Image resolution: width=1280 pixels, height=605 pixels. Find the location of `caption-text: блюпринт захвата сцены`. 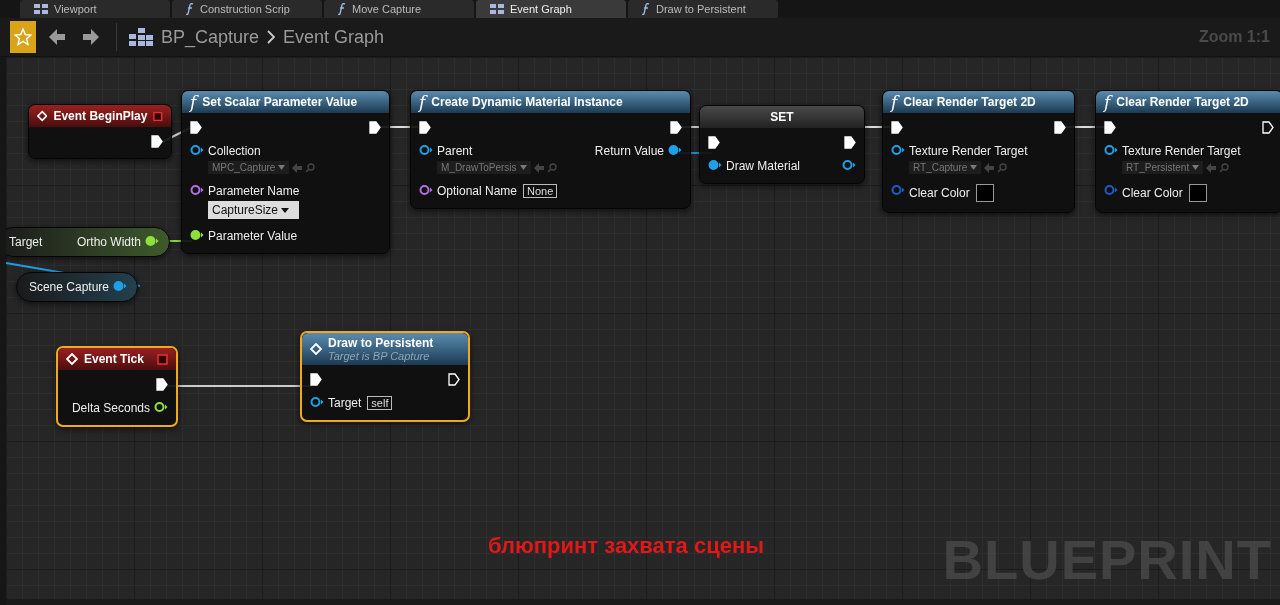

caption-text: блюпринт захвата сцены is located at coordinates (626, 546).